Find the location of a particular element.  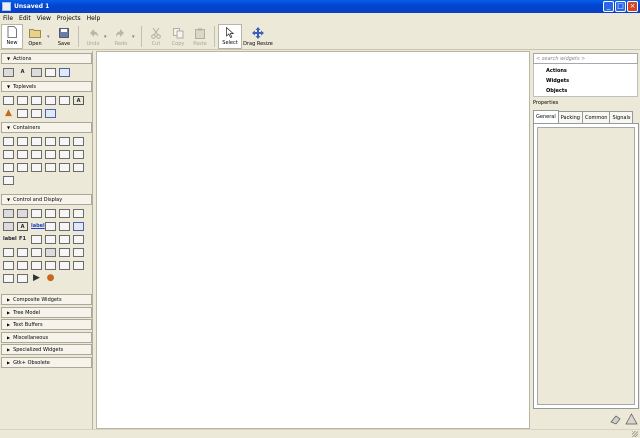

icon-view-icon is located at coordinates (22, 265).